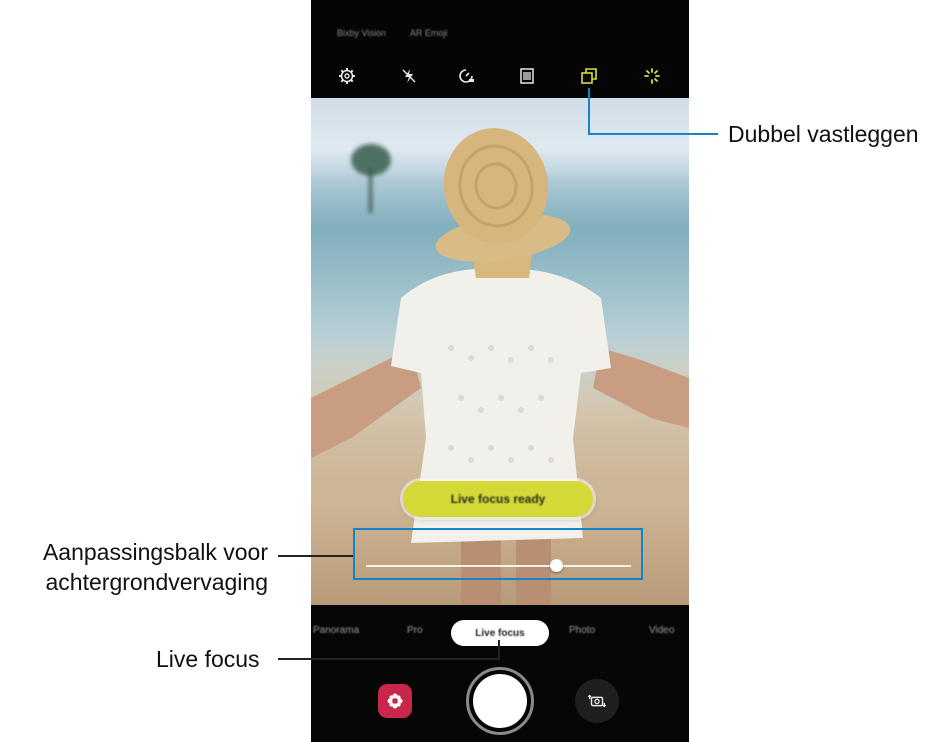 The height and width of the screenshot is (742, 951). I want to click on callout-line-blur-bar, so click(315, 556).